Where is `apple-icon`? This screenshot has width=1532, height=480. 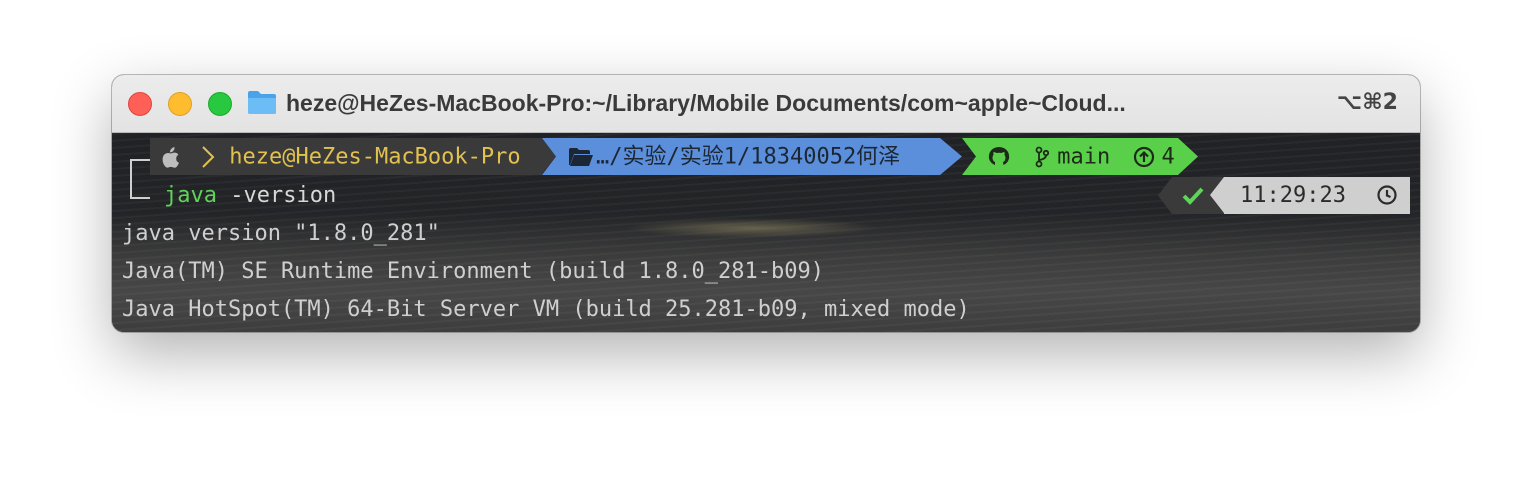 apple-icon is located at coordinates (170, 157).